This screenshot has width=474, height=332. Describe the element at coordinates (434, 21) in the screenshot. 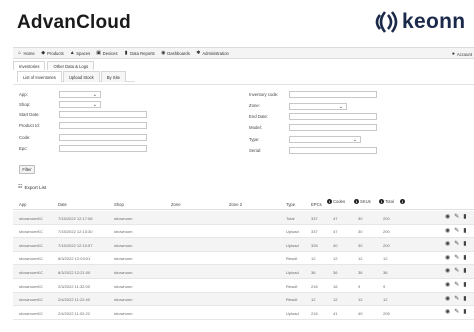

I see `logo-text: keonn` at that location.